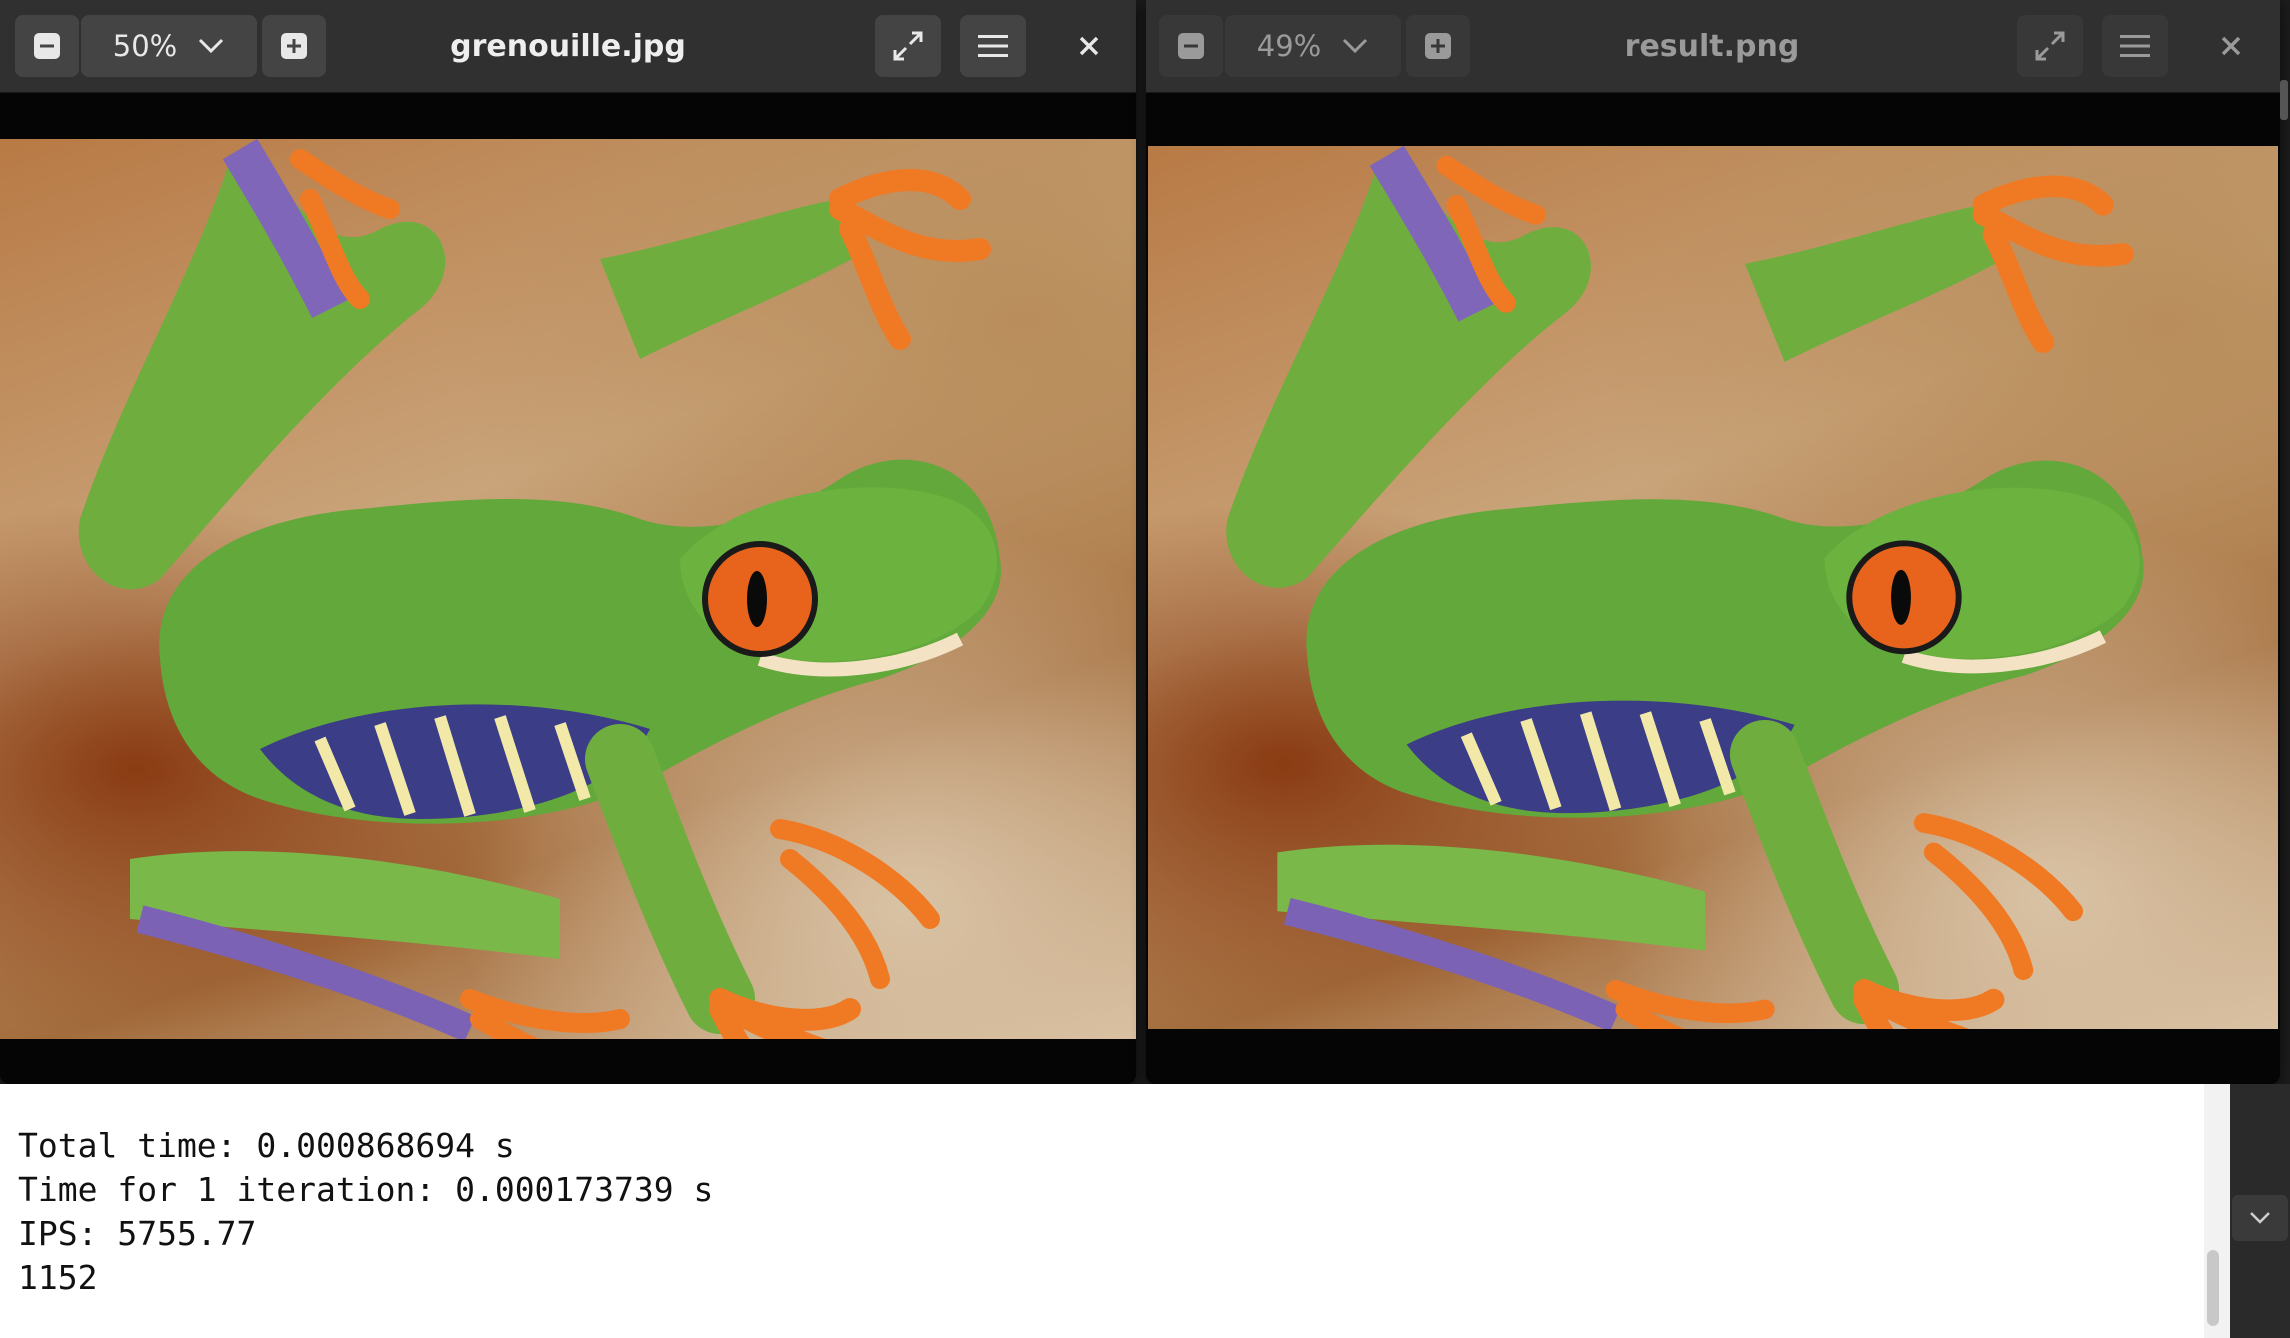  I want to click on terminal-line: Time for 1 iteration: 0.000173739 s, so click(366, 1189).